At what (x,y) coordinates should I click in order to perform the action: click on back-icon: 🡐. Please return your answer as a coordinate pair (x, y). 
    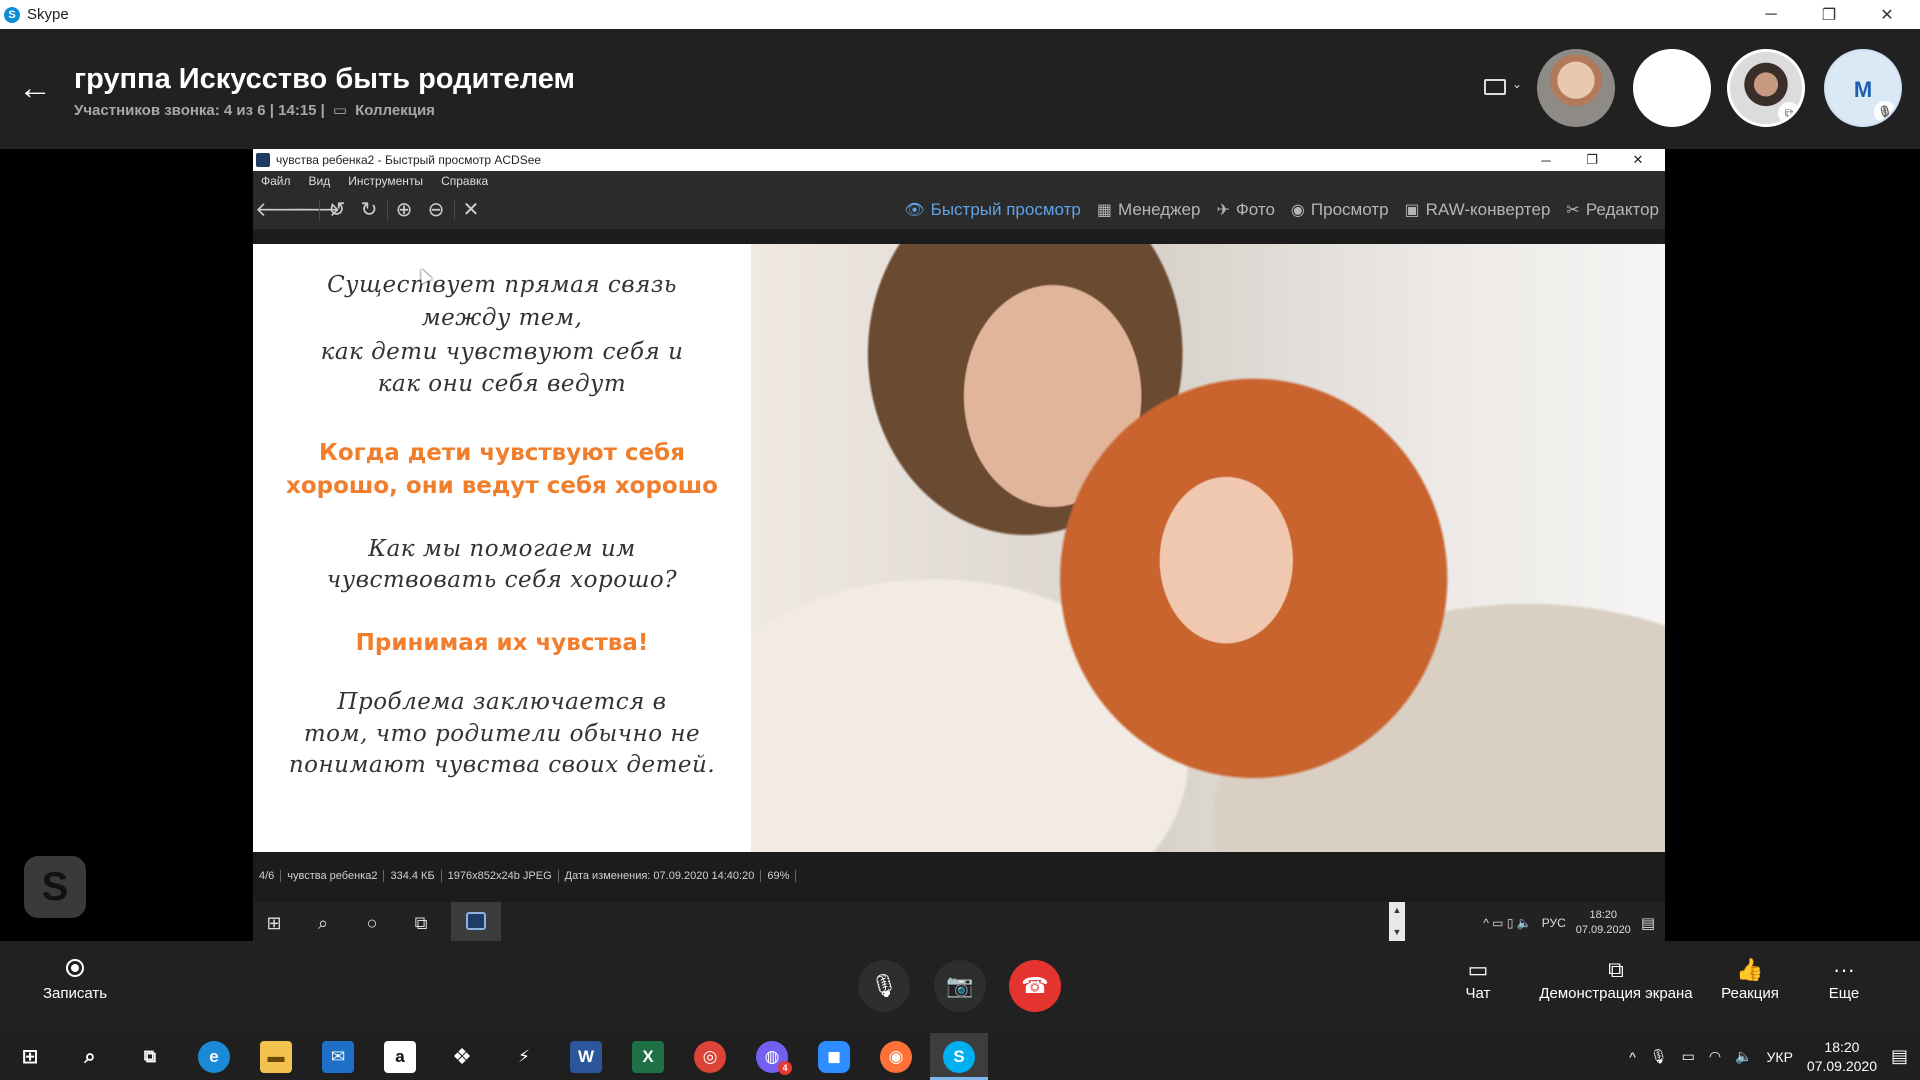
    Looking at the image, I should click on (282, 210).